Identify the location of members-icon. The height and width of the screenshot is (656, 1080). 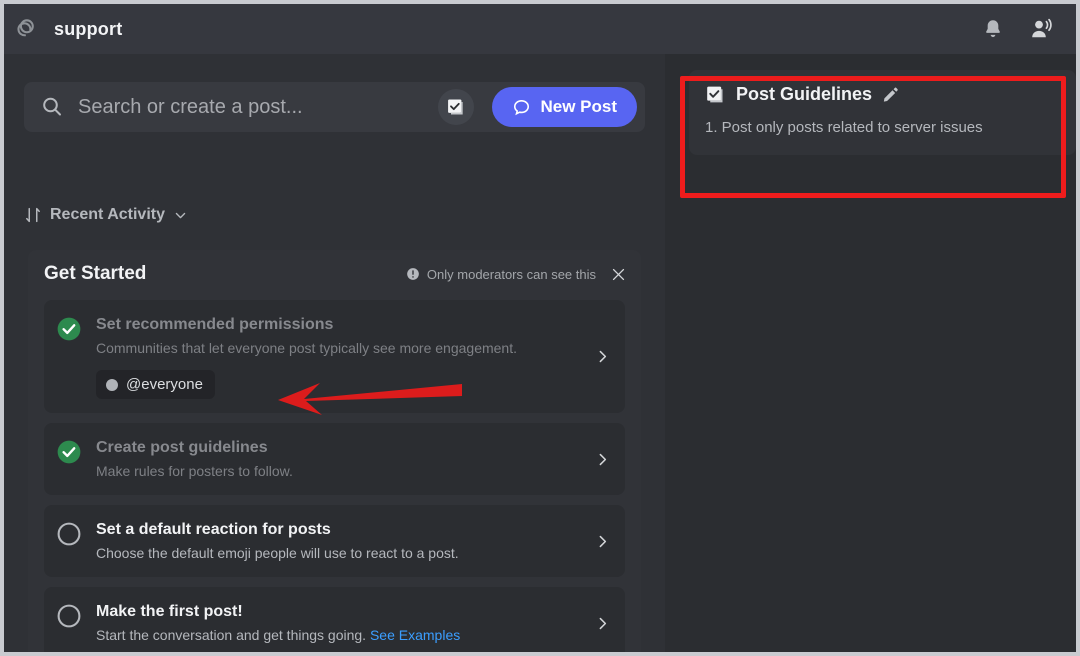
(1041, 29).